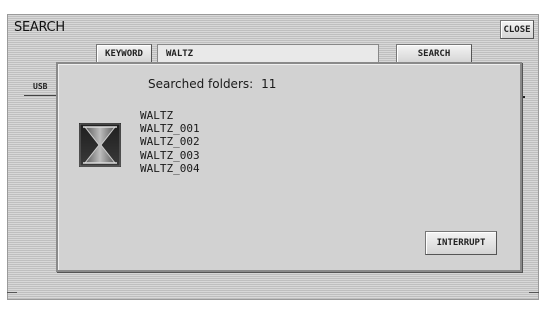 The image size is (546, 325). Describe the element at coordinates (41, 95) in the screenshot. I see `usb-divider` at that location.